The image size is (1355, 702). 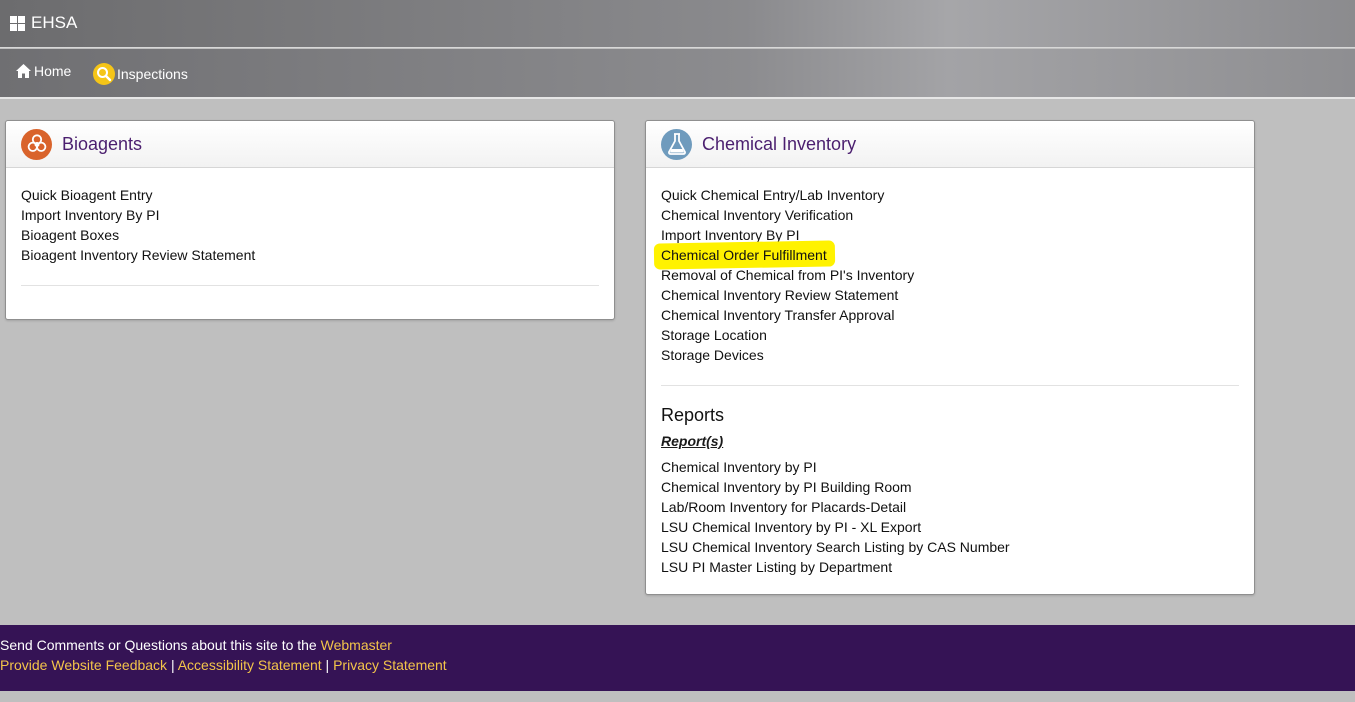 What do you see at coordinates (677, 24) in the screenshot?
I see `top-header-bar: EHSA` at bounding box center [677, 24].